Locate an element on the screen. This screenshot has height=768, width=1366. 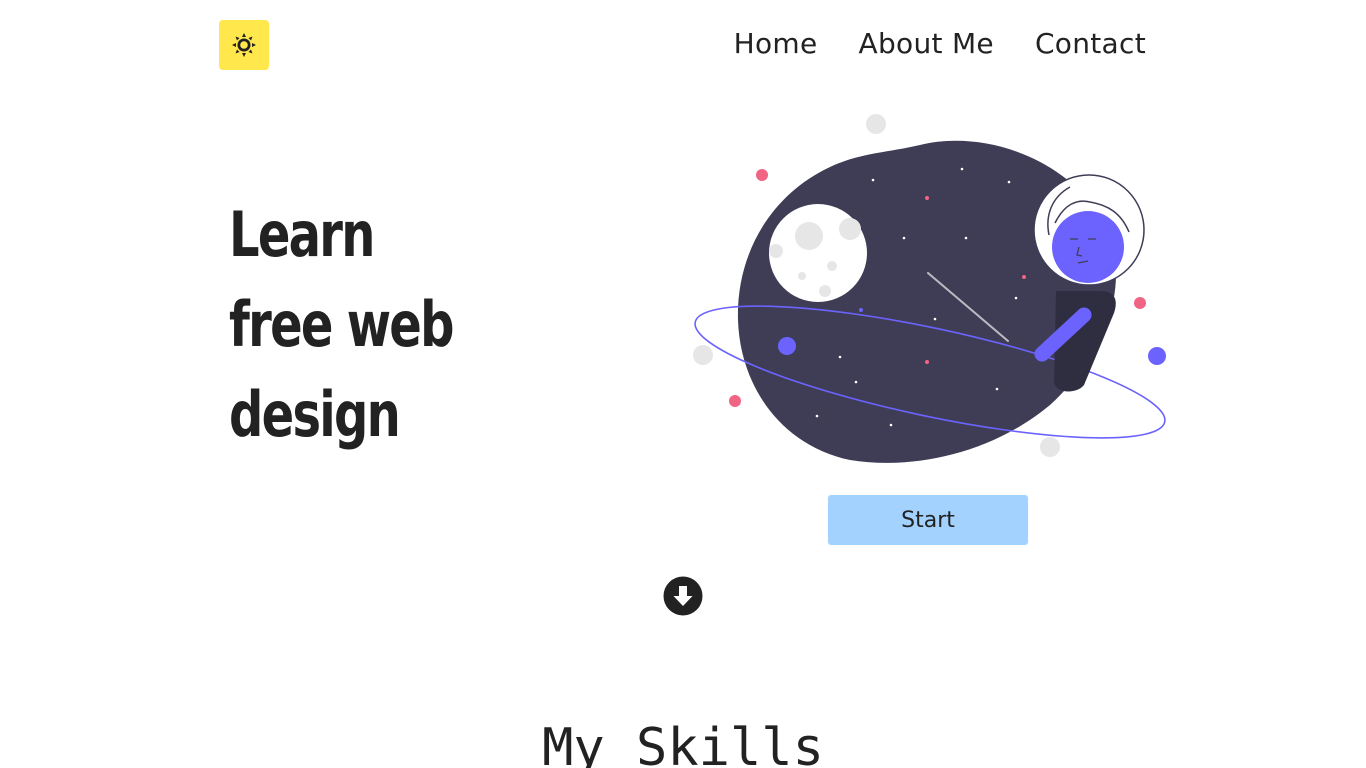
theme-toggle-button is located at coordinates (244, 45).